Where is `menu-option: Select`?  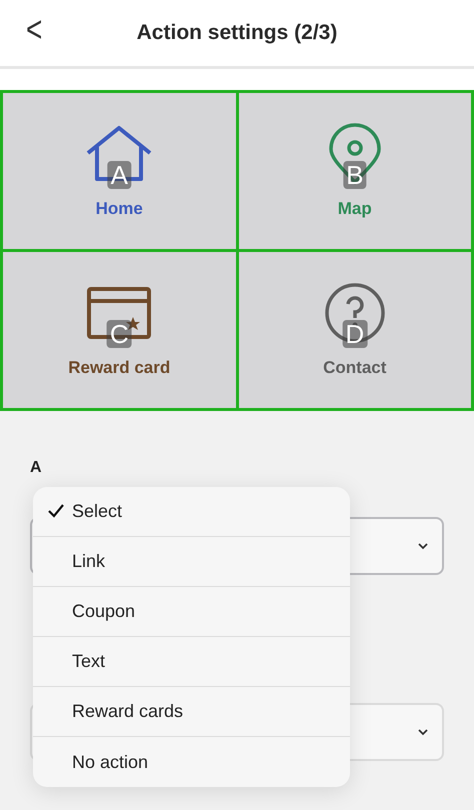 menu-option: Select is located at coordinates (191, 512).